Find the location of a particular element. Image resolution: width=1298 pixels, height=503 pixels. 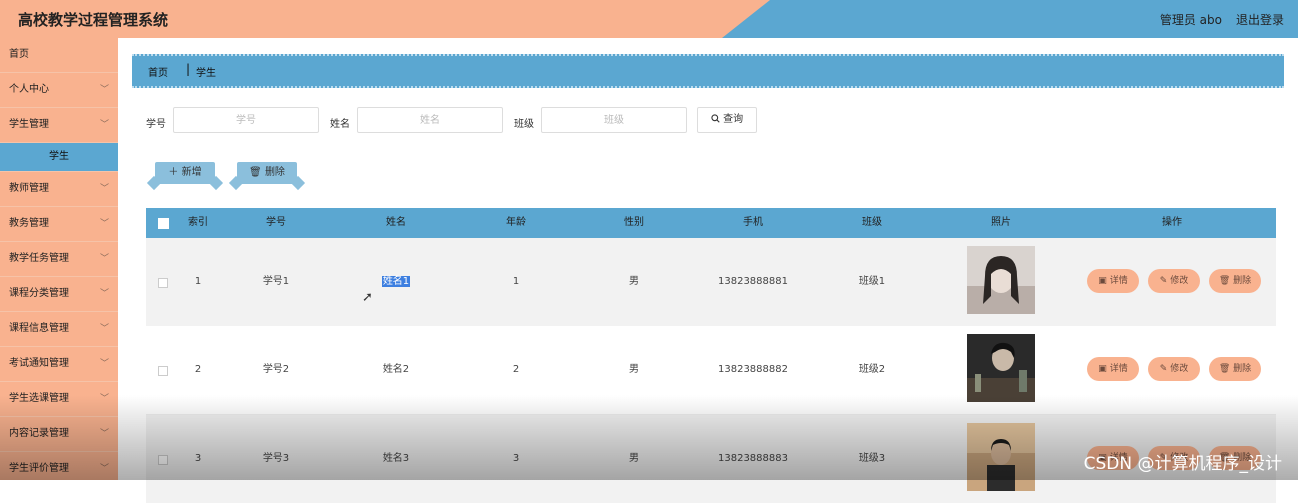

search-button: 查询 is located at coordinates (727, 120).